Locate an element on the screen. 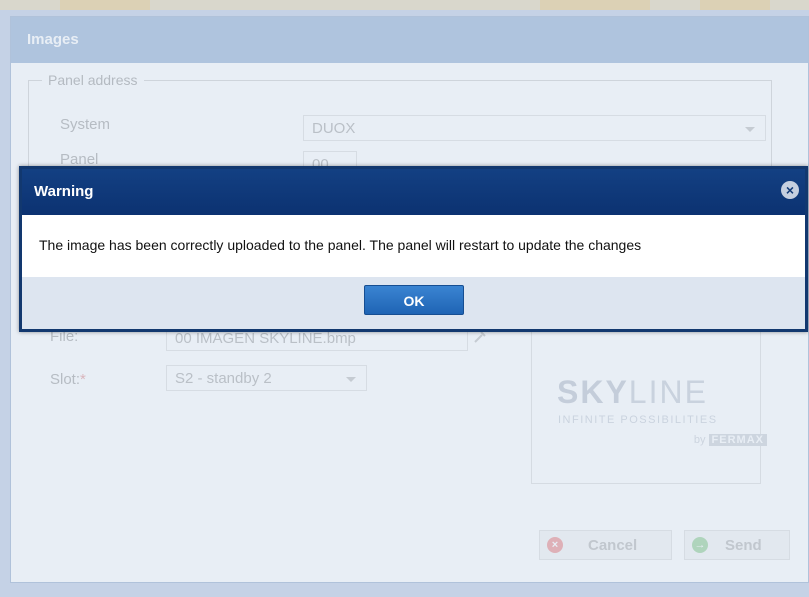  dialog-footer: OK is located at coordinates (413, 303).